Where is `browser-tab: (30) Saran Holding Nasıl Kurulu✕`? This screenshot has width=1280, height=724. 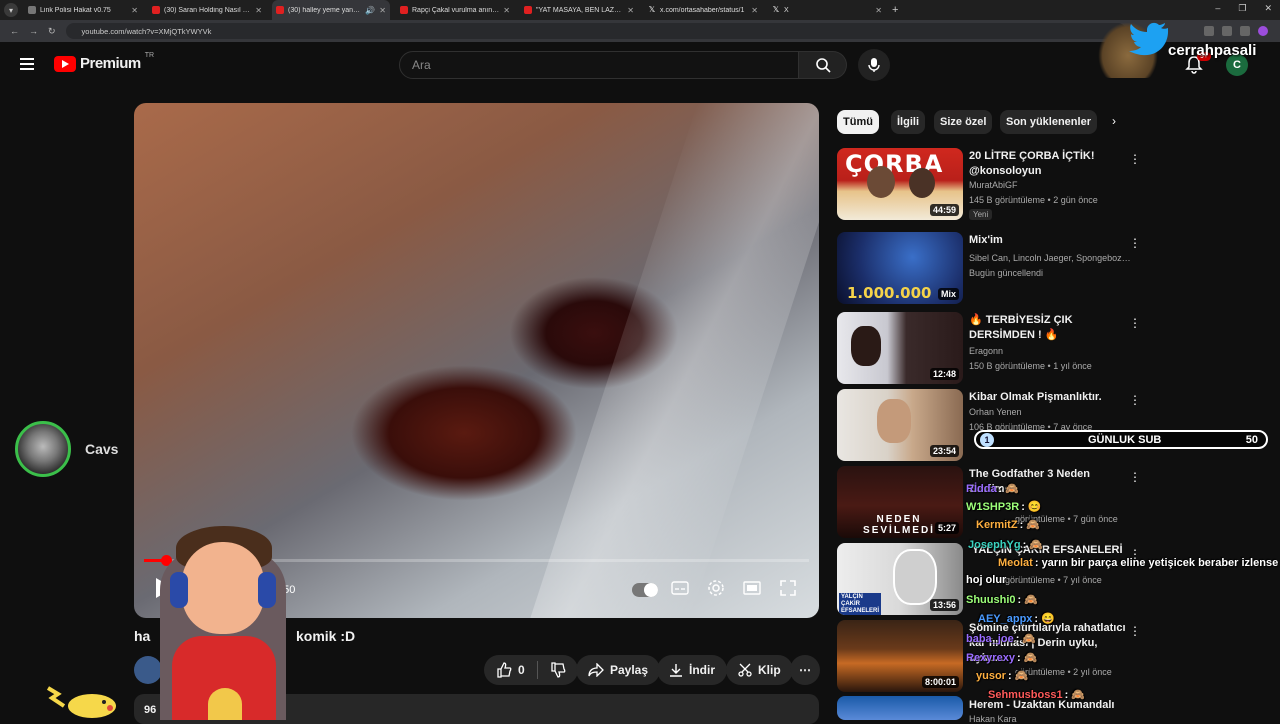 browser-tab: (30) Saran Holding Nasıl Kurulu✕ is located at coordinates (207, 10).